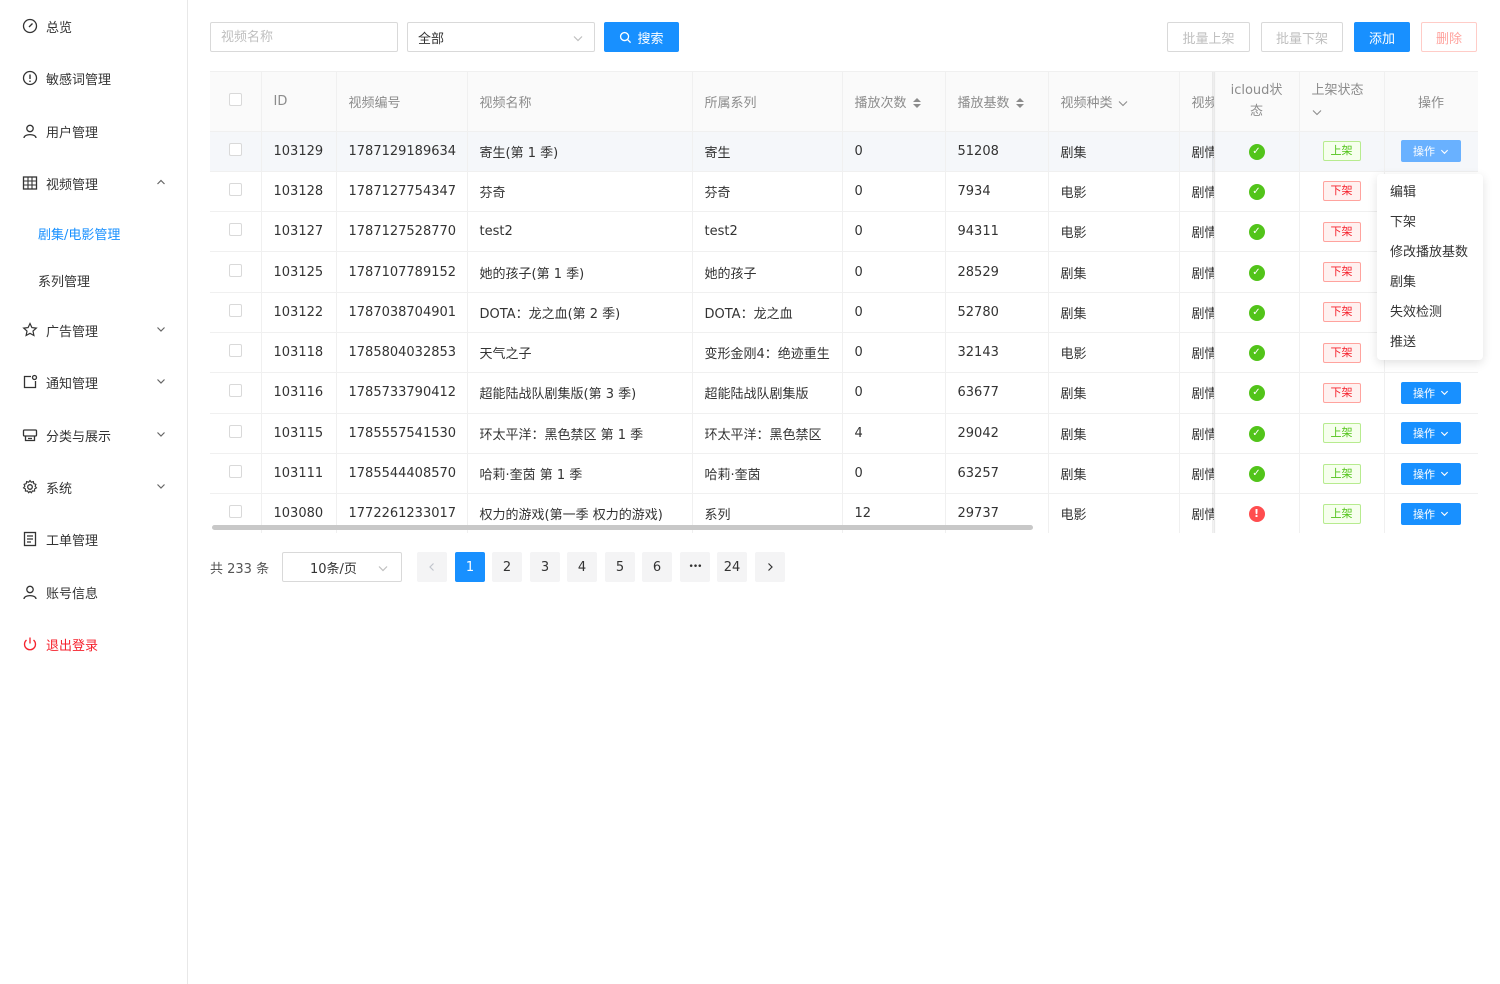  I want to click on cell-code: 1787107789152, so click(402, 272).